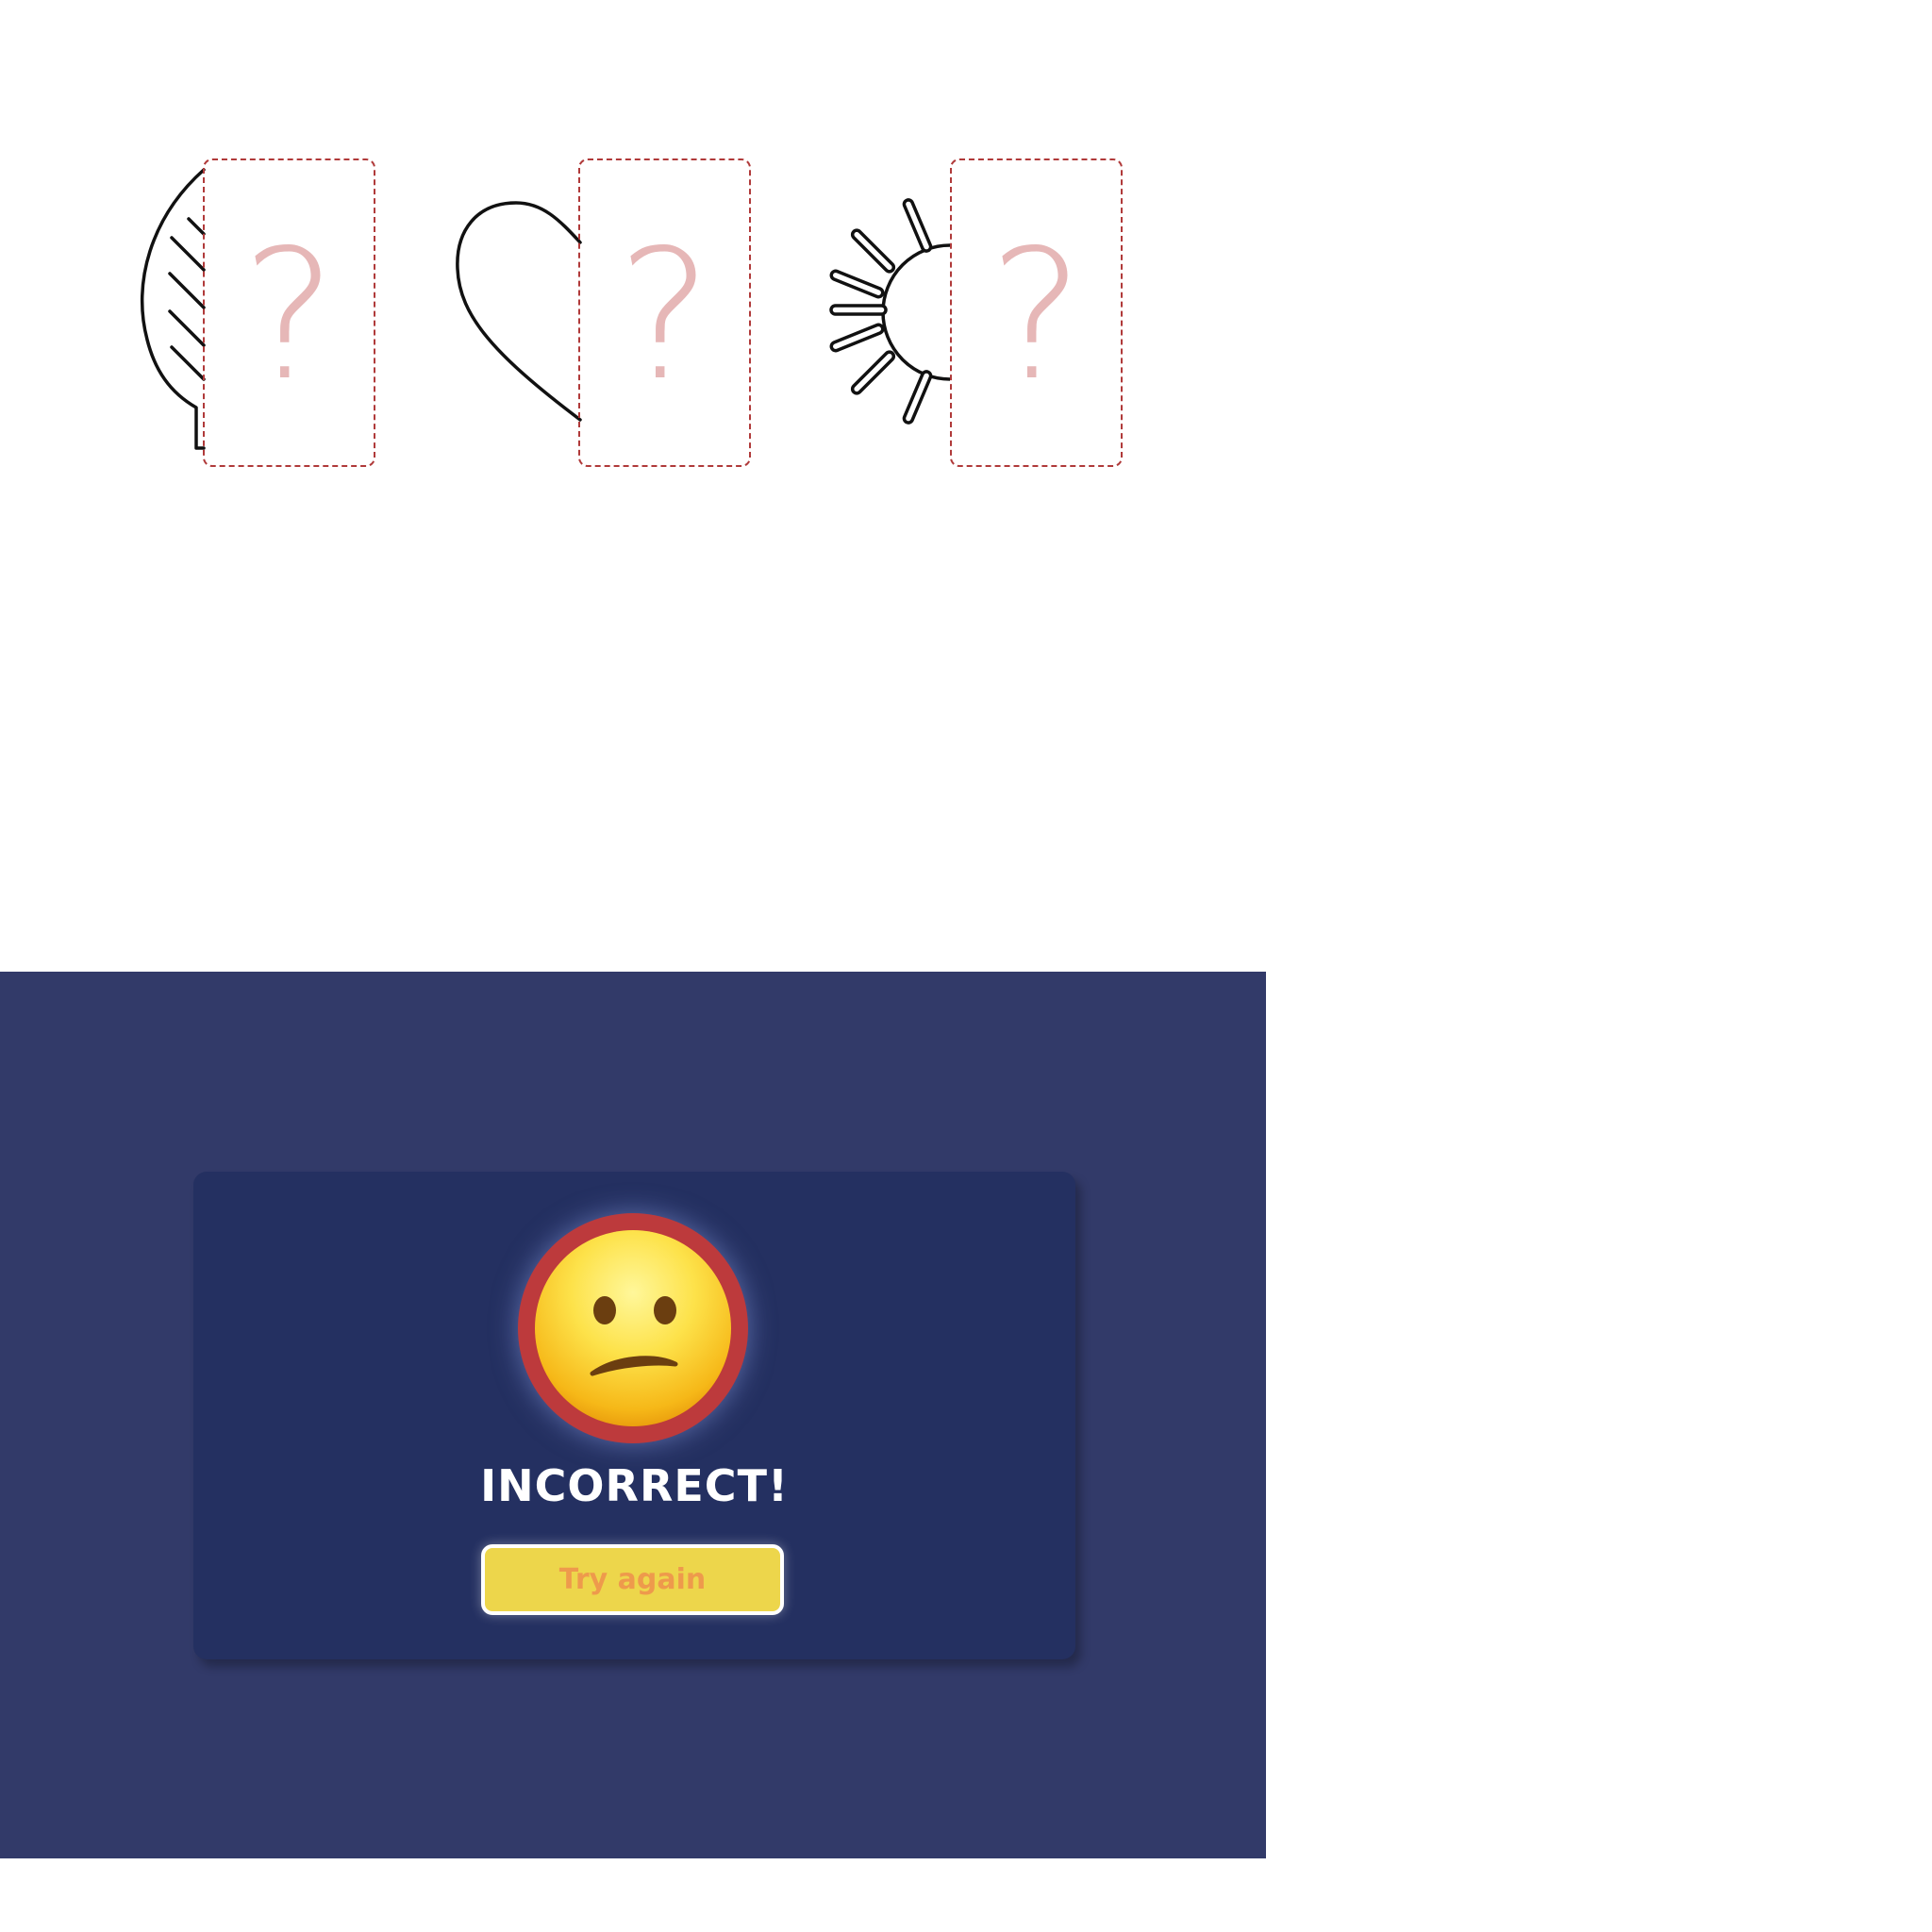 This screenshot has height=1932, width=1932. Describe the element at coordinates (632, 1579) in the screenshot. I see `try-again-button: Try again` at that location.